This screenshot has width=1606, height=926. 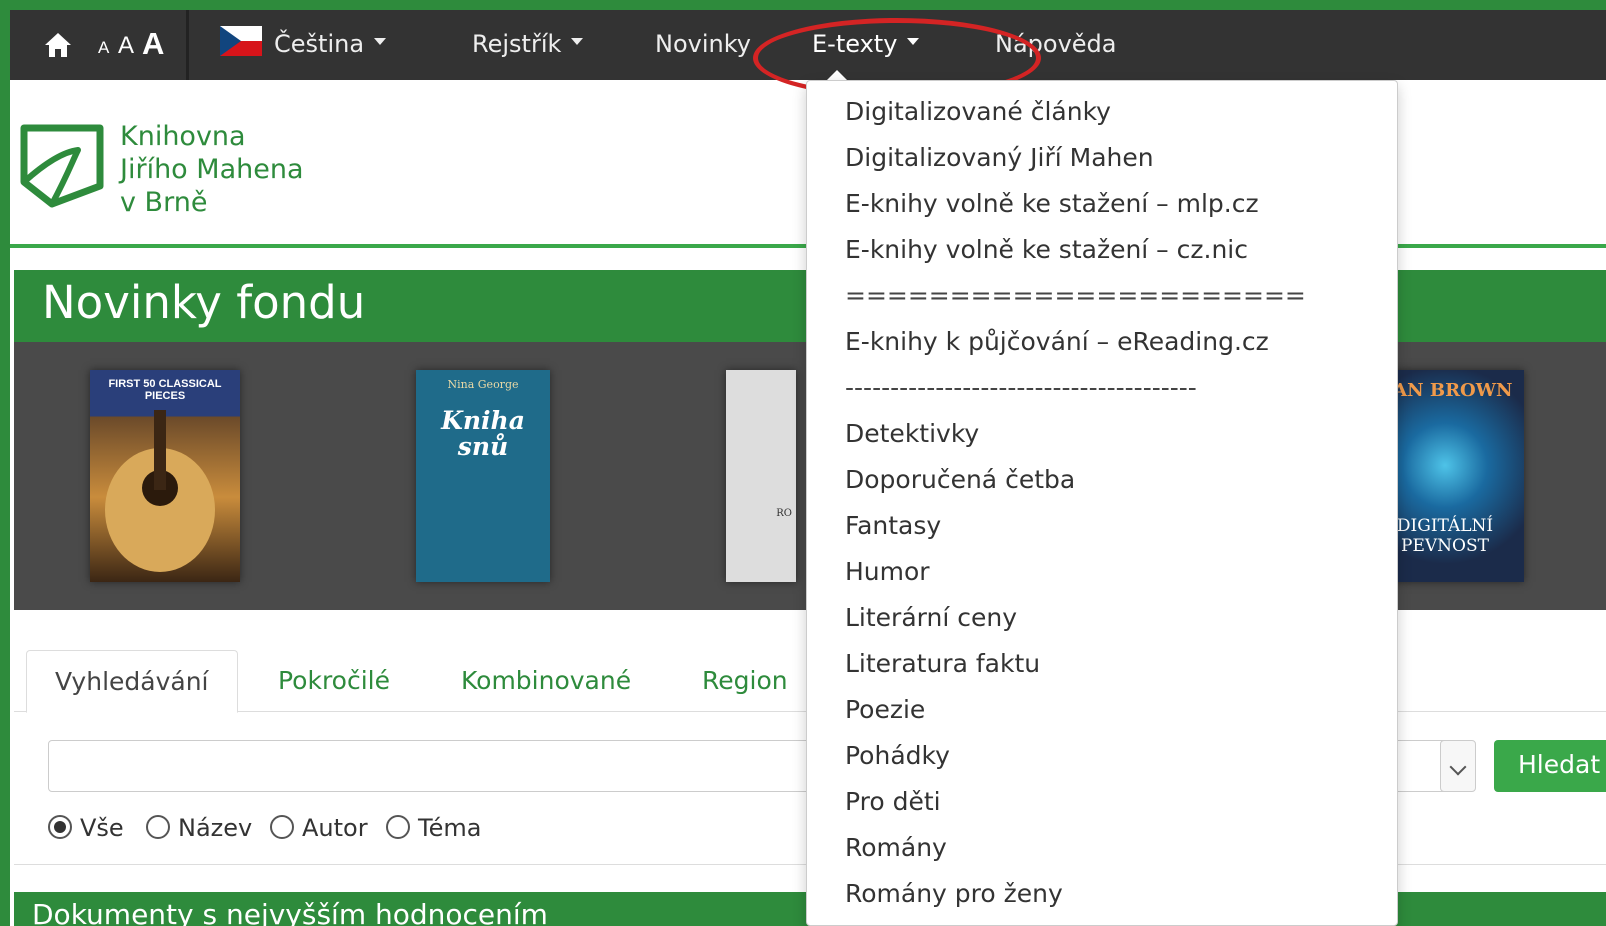 I want to click on dropdown-item: Romány, so click(x=1102, y=852).